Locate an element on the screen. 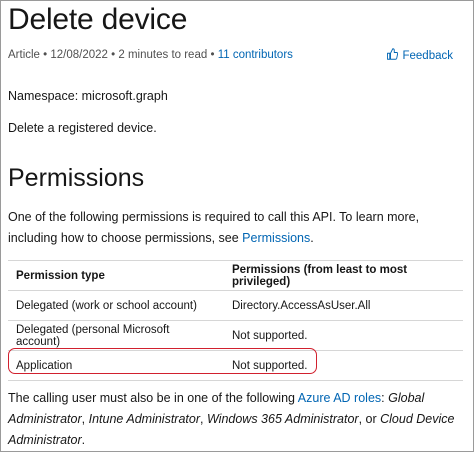  permissions-heading: Permissions is located at coordinates (76, 178).